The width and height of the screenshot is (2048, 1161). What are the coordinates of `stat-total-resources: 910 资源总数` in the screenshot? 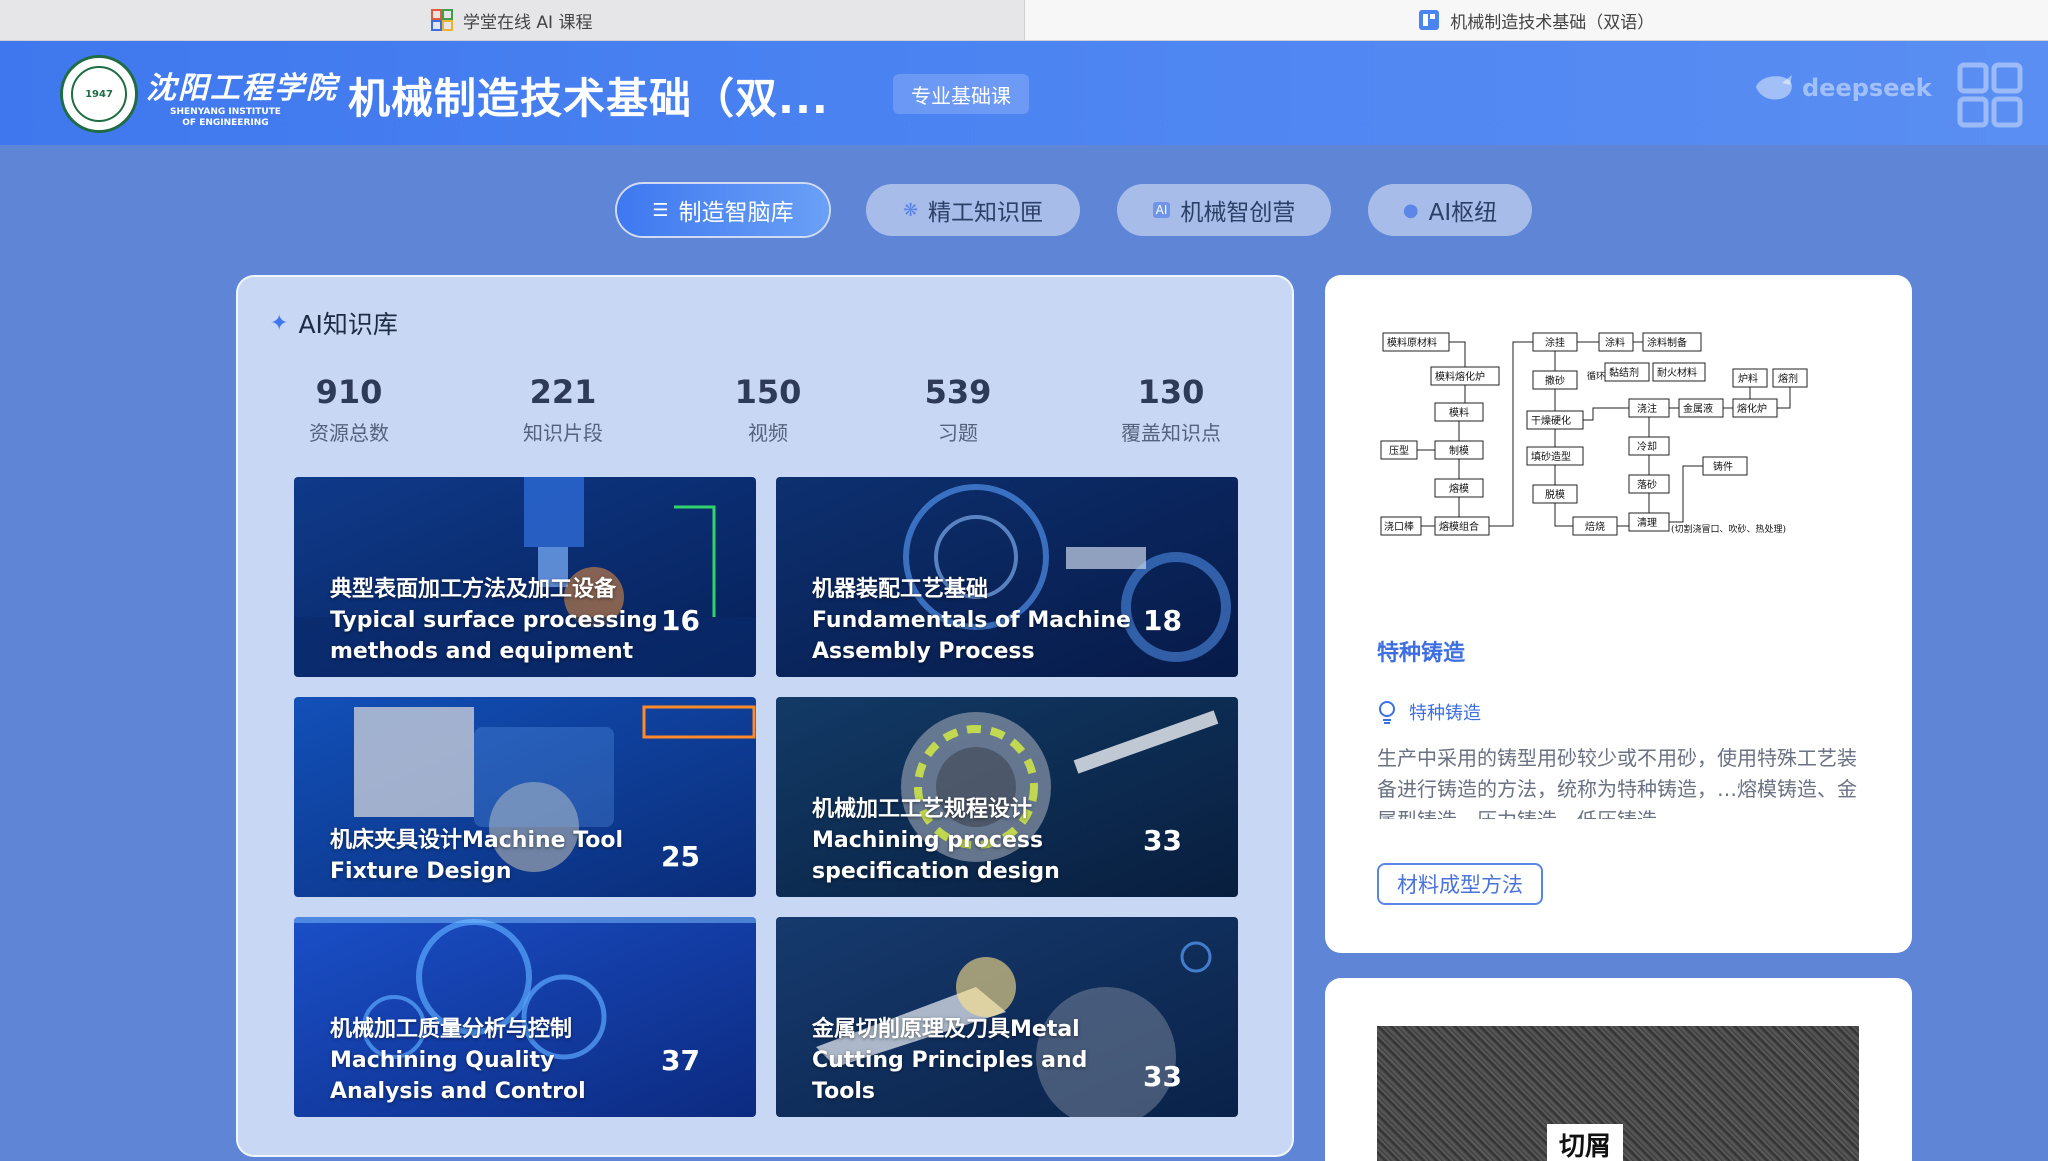 It's located at (349, 409).